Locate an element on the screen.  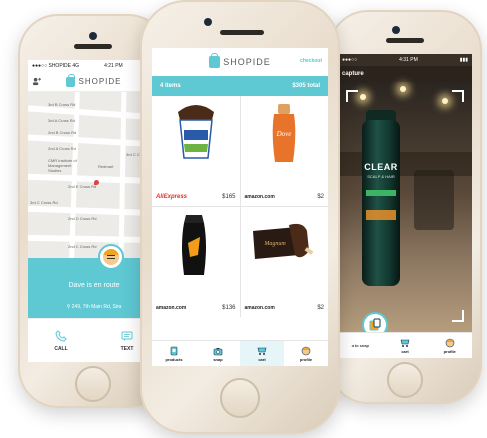
call-label: CALL is located at coordinates (61, 348).